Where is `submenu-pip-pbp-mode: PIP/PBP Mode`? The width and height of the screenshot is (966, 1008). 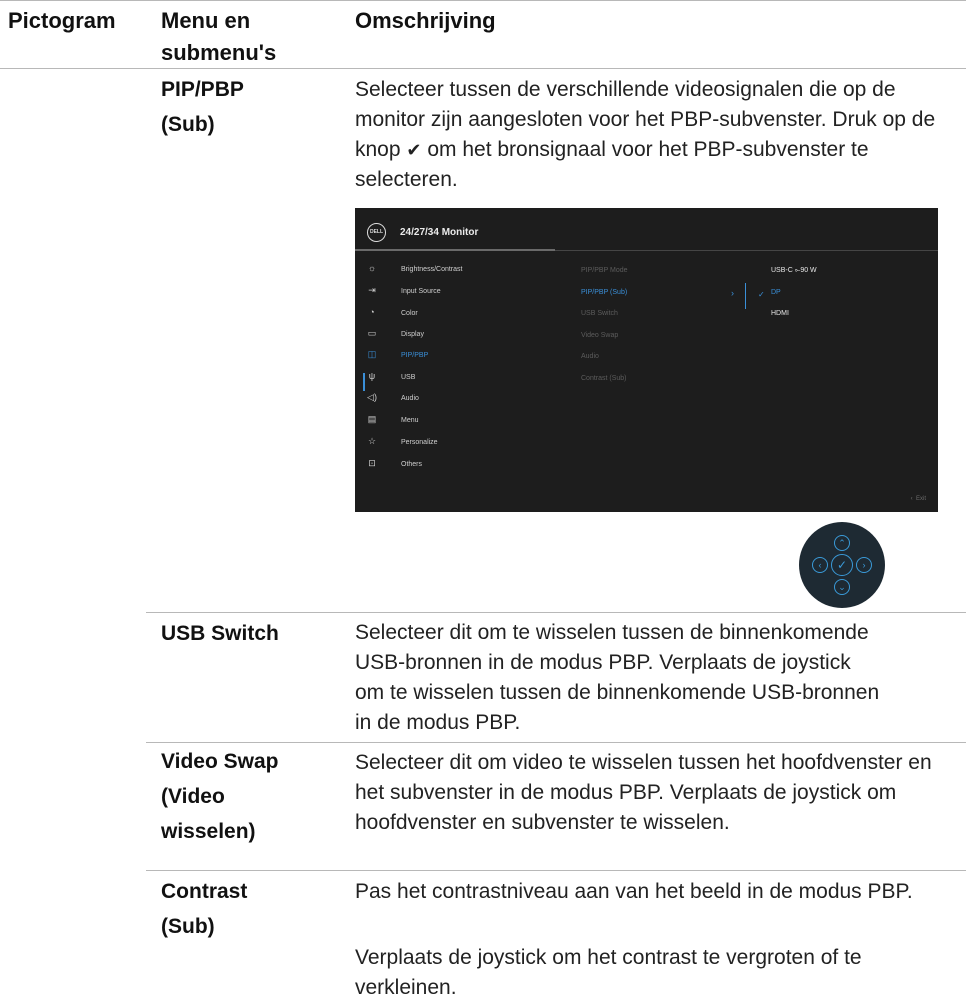 submenu-pip-pbp-mode: PIP/PBP Mode is located at coordinates (604, 270).